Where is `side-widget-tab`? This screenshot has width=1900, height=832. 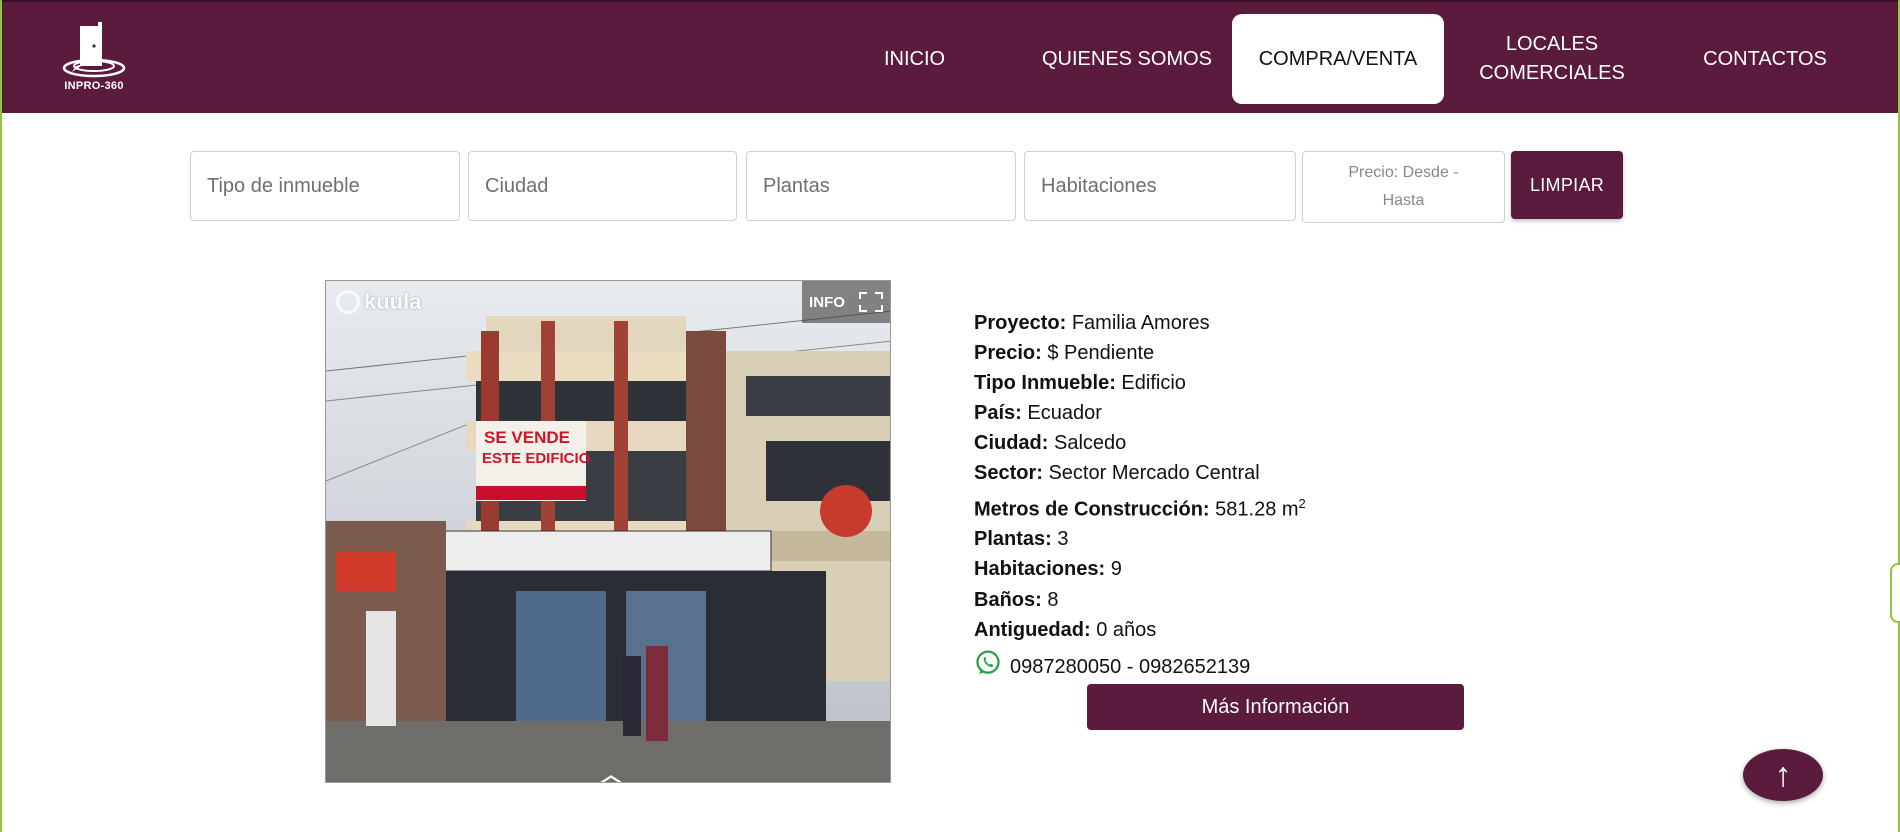 side-widget-tab is located at coordinates (1895, 593).